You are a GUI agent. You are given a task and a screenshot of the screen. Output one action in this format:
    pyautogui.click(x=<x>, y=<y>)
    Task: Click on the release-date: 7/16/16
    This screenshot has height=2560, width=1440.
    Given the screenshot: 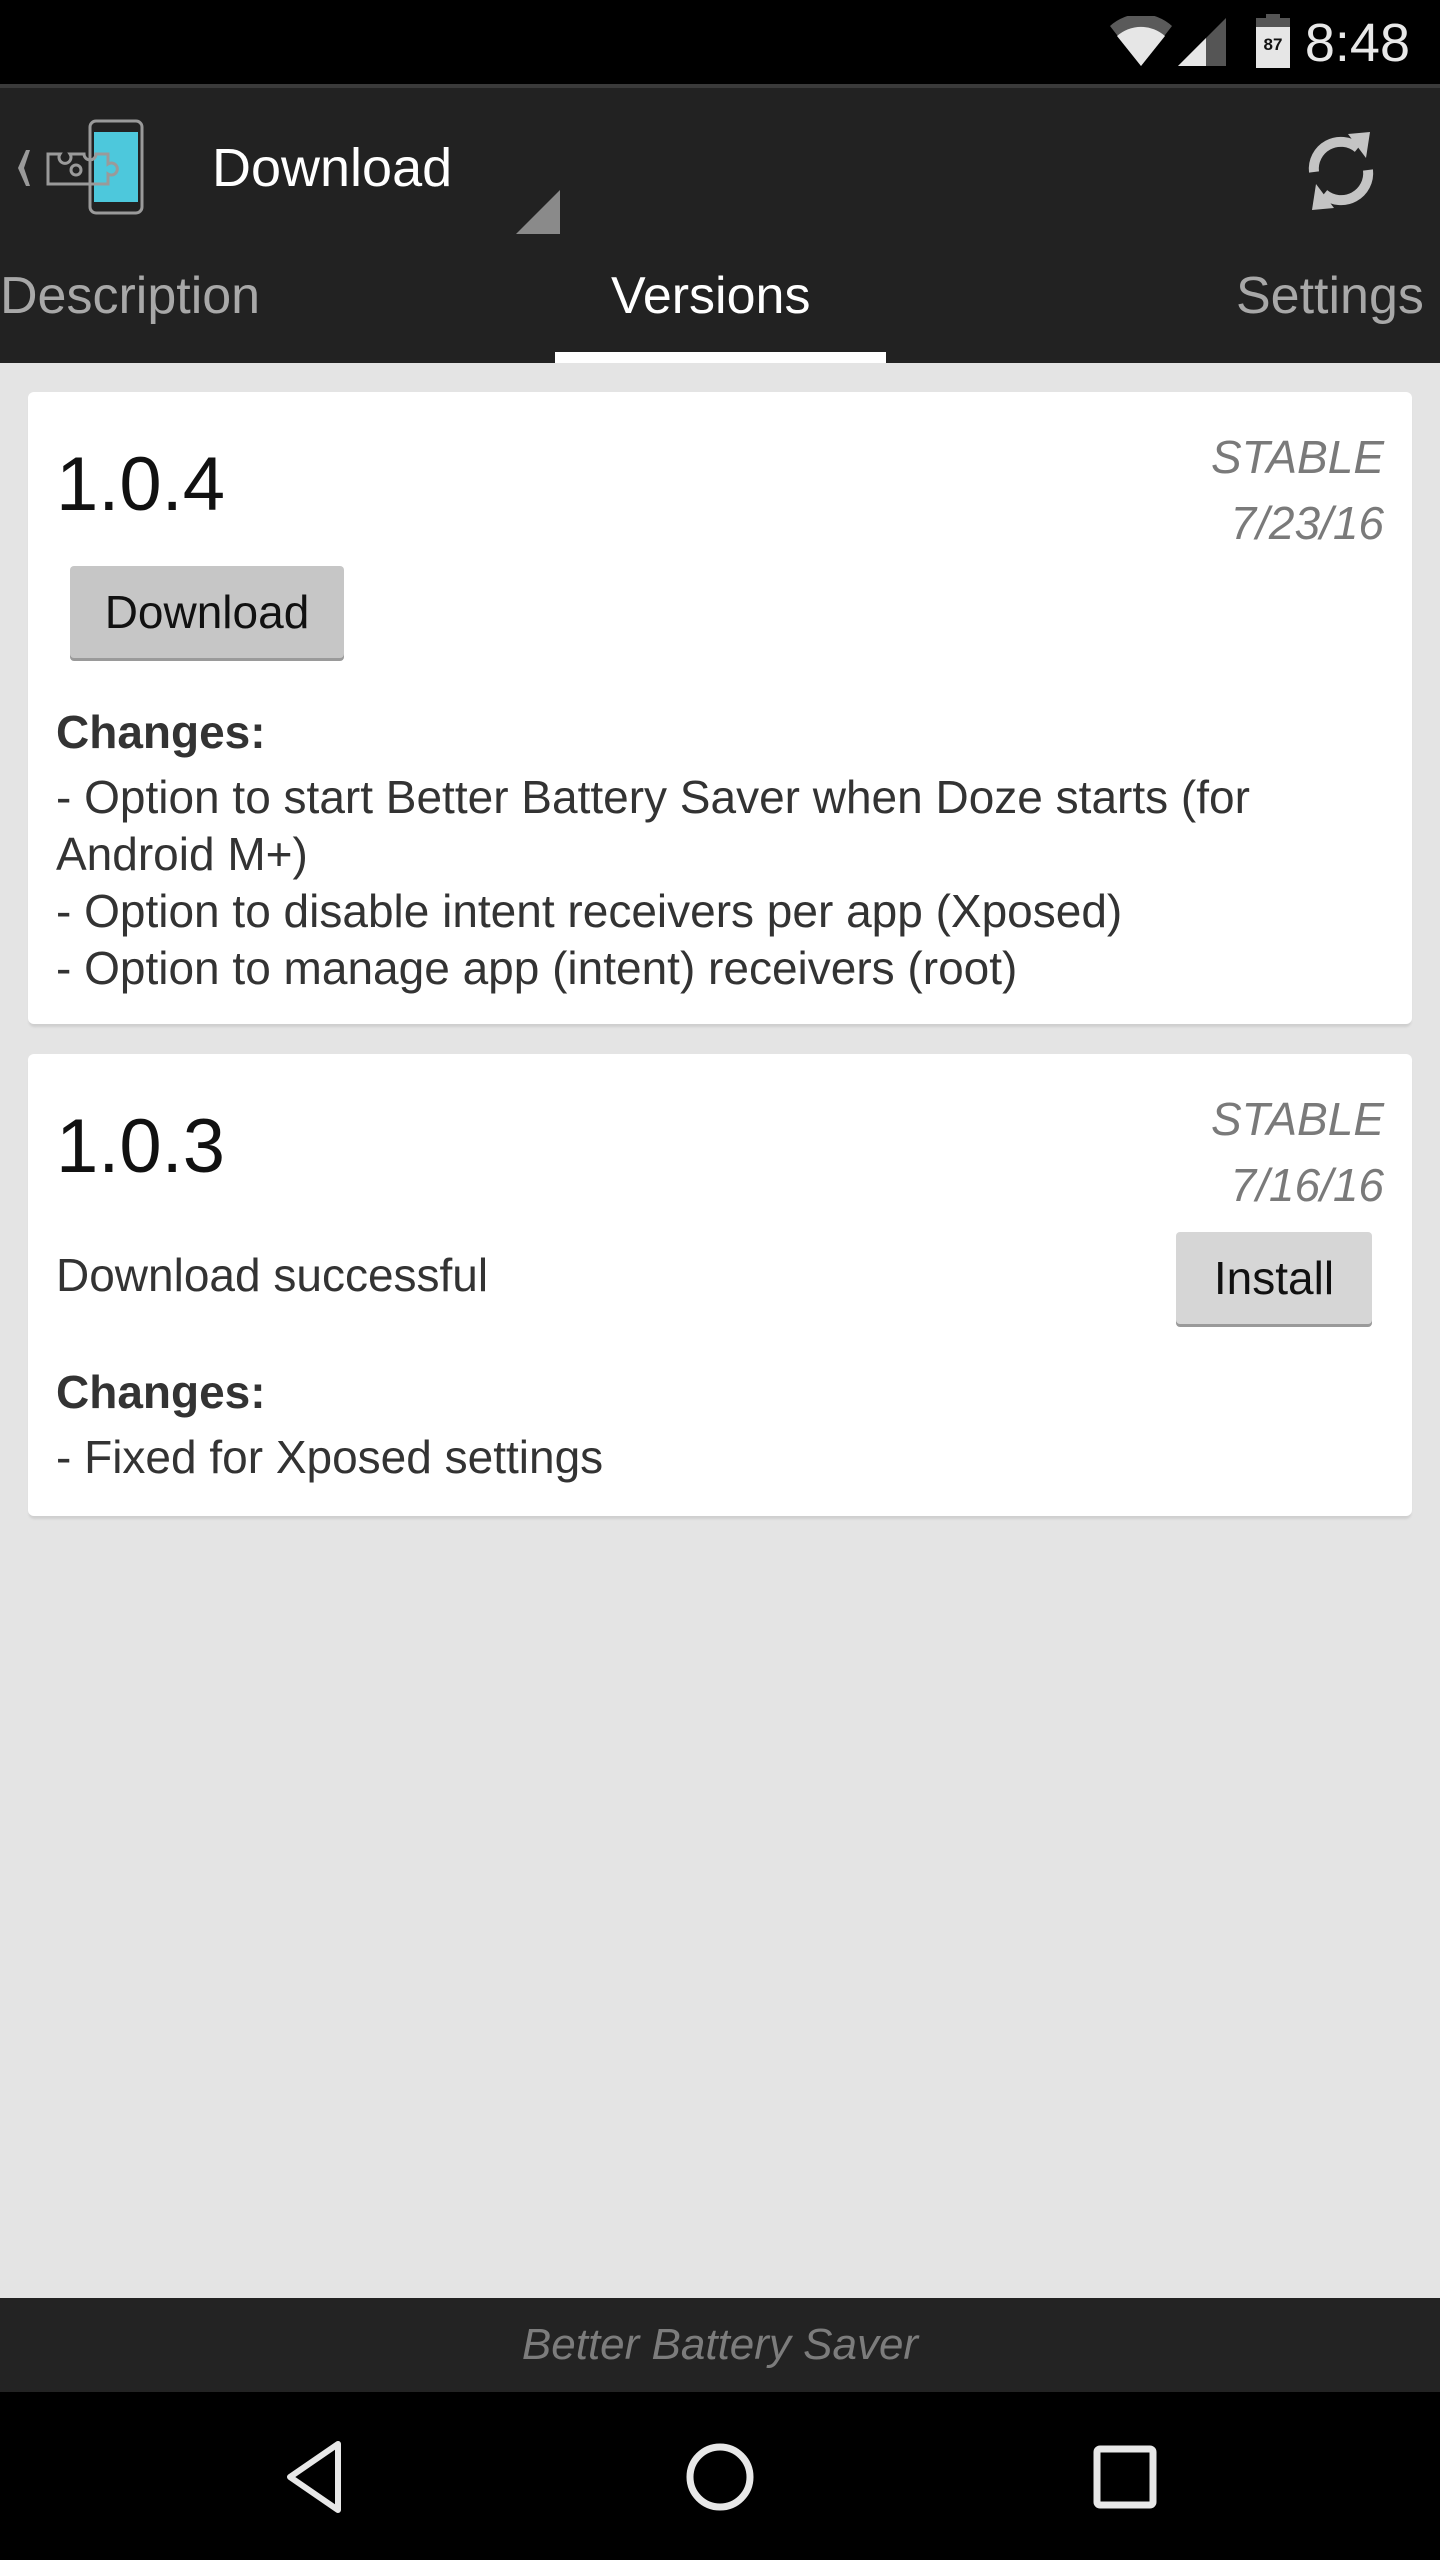 What is the action you would take?
    pyautogui.click(x=1307, y=1185)
    